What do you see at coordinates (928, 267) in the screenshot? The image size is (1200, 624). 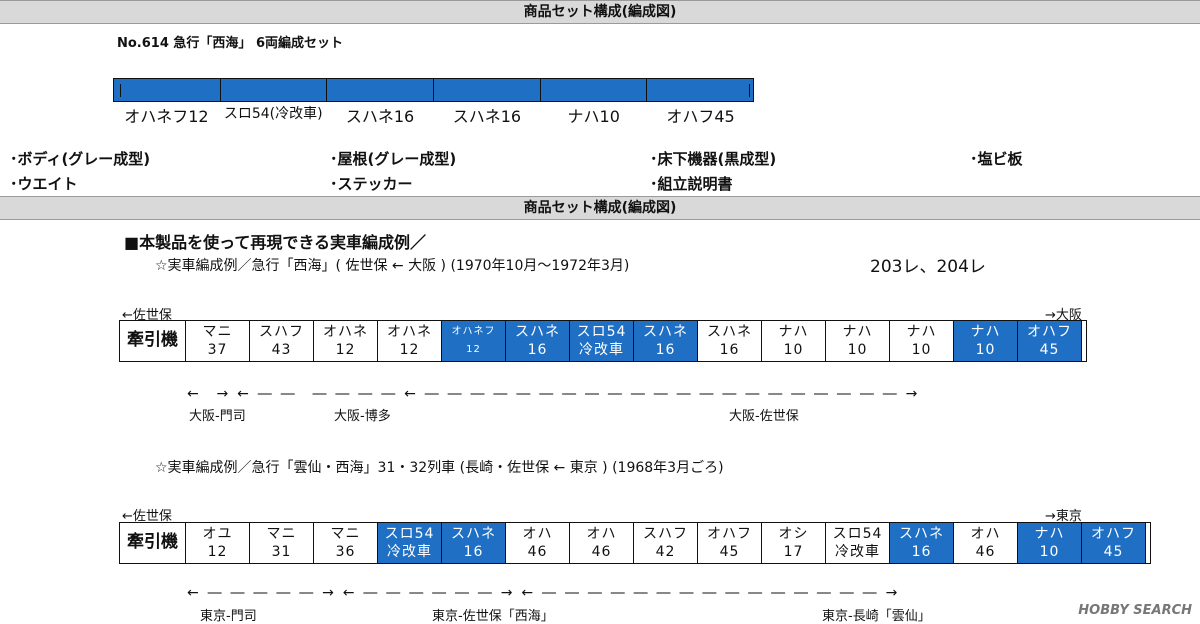 I see `example1-train-no: 203レ、204レ` at bounding box center [928, 267].